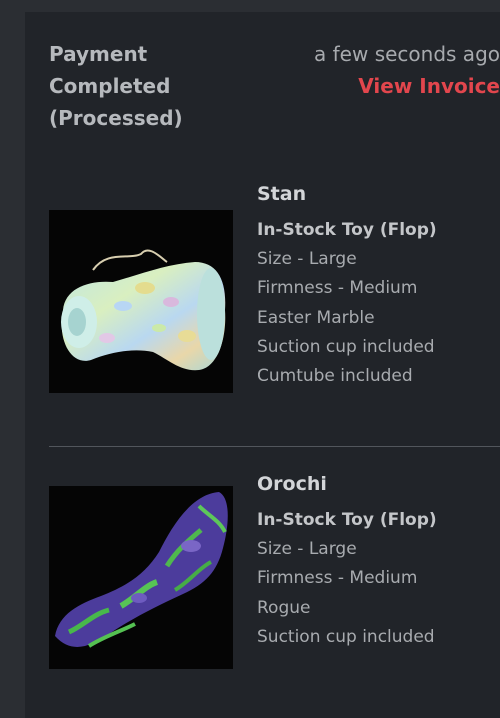  What do you see at coordinates (335, 376) in the screenshot?
I see `item-attribute: Cumtube included` at bounding box center [335, 376].